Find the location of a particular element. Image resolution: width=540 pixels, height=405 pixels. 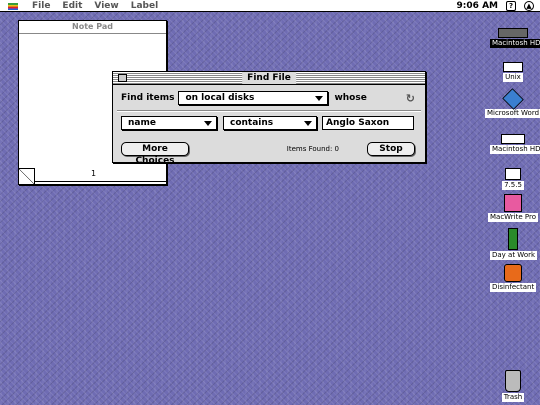

close-box-icon is located at coordinates (122, 78).